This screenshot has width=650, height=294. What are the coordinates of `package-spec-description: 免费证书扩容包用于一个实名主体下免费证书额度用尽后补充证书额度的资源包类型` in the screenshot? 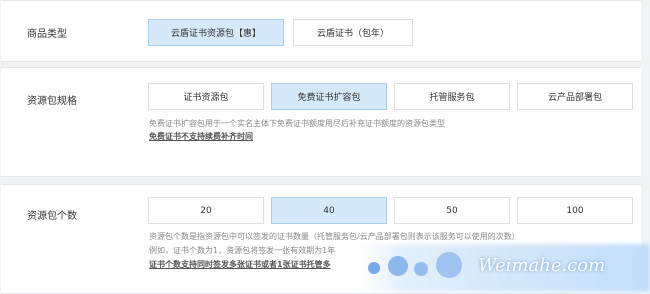 It's located at (297, 123).